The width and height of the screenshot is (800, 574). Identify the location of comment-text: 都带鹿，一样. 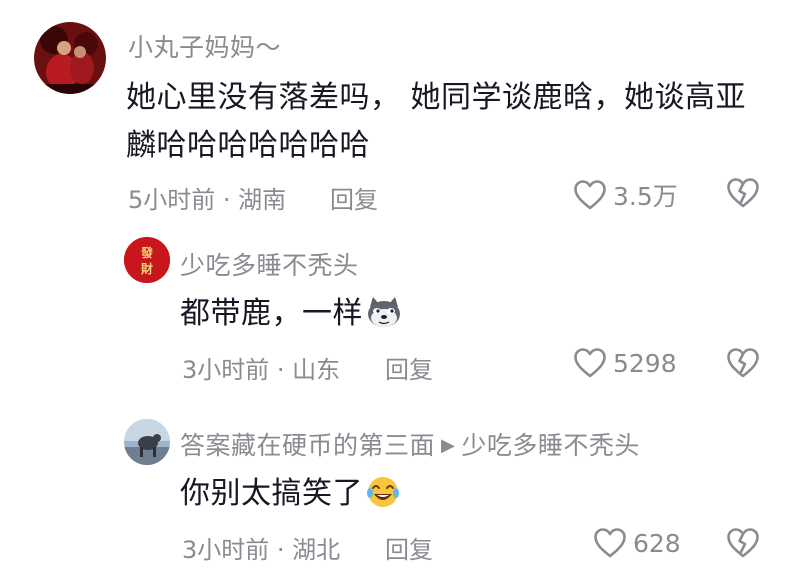
(271, 313).